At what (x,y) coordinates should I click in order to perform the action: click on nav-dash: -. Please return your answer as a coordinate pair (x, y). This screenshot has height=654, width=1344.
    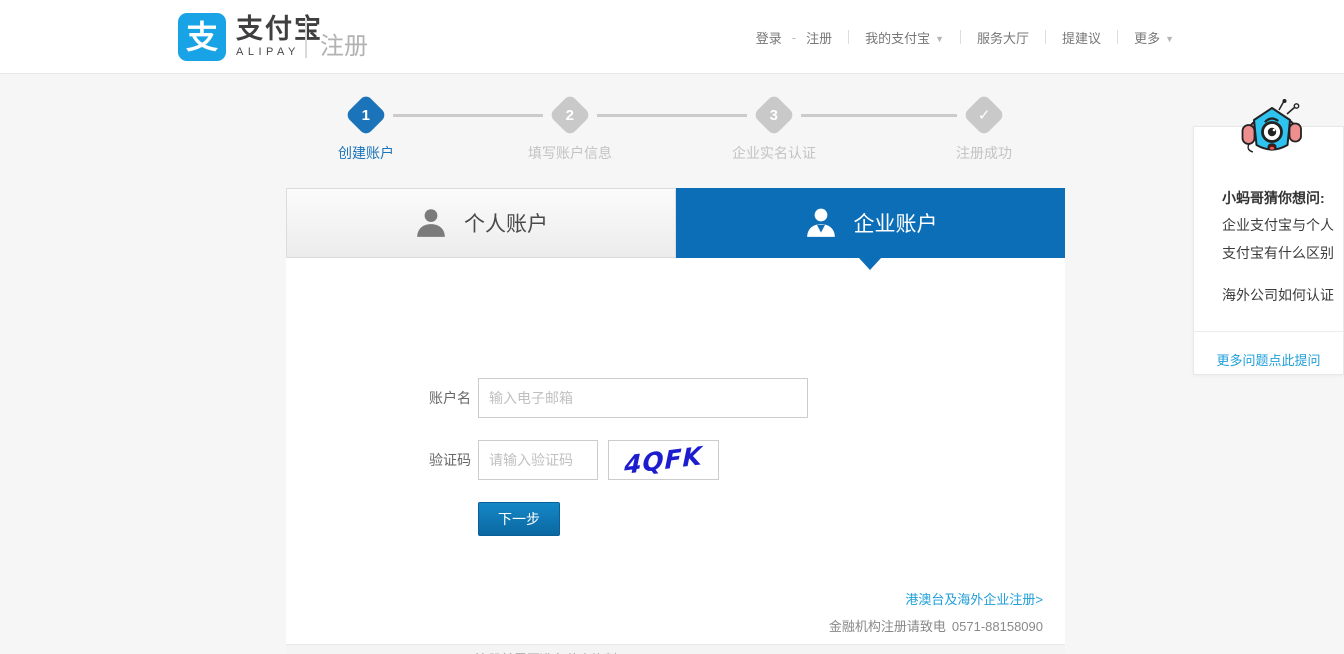
    Looking at the image, I should click on (794, 37).